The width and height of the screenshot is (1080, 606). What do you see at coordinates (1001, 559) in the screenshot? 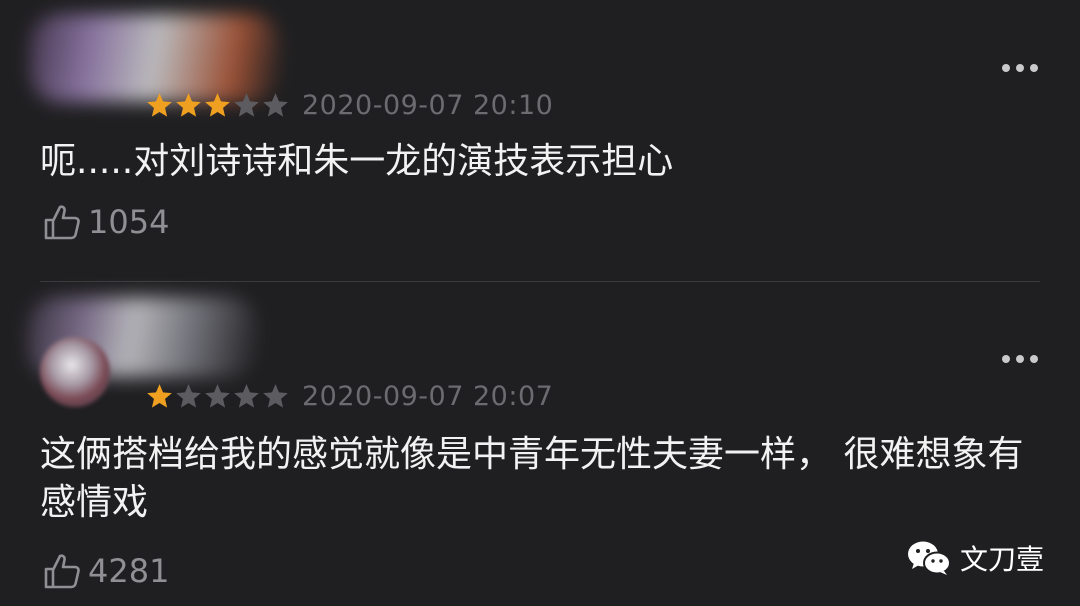
I see `watermark-text: 文刀壹` at bounding box center [1001, 559].